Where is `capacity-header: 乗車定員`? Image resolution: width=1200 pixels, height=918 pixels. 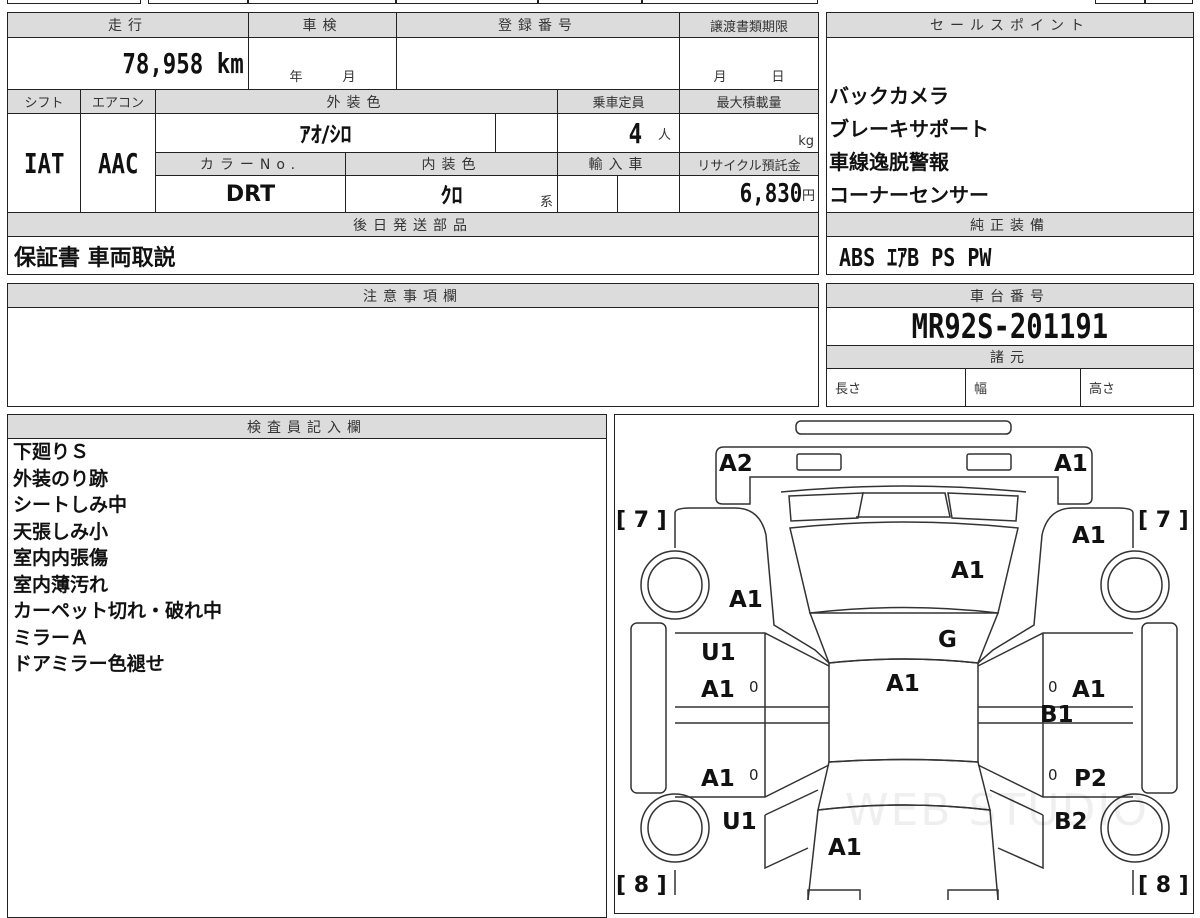 capacity-header: 乗車定員 is located at coordinates (618, 101).